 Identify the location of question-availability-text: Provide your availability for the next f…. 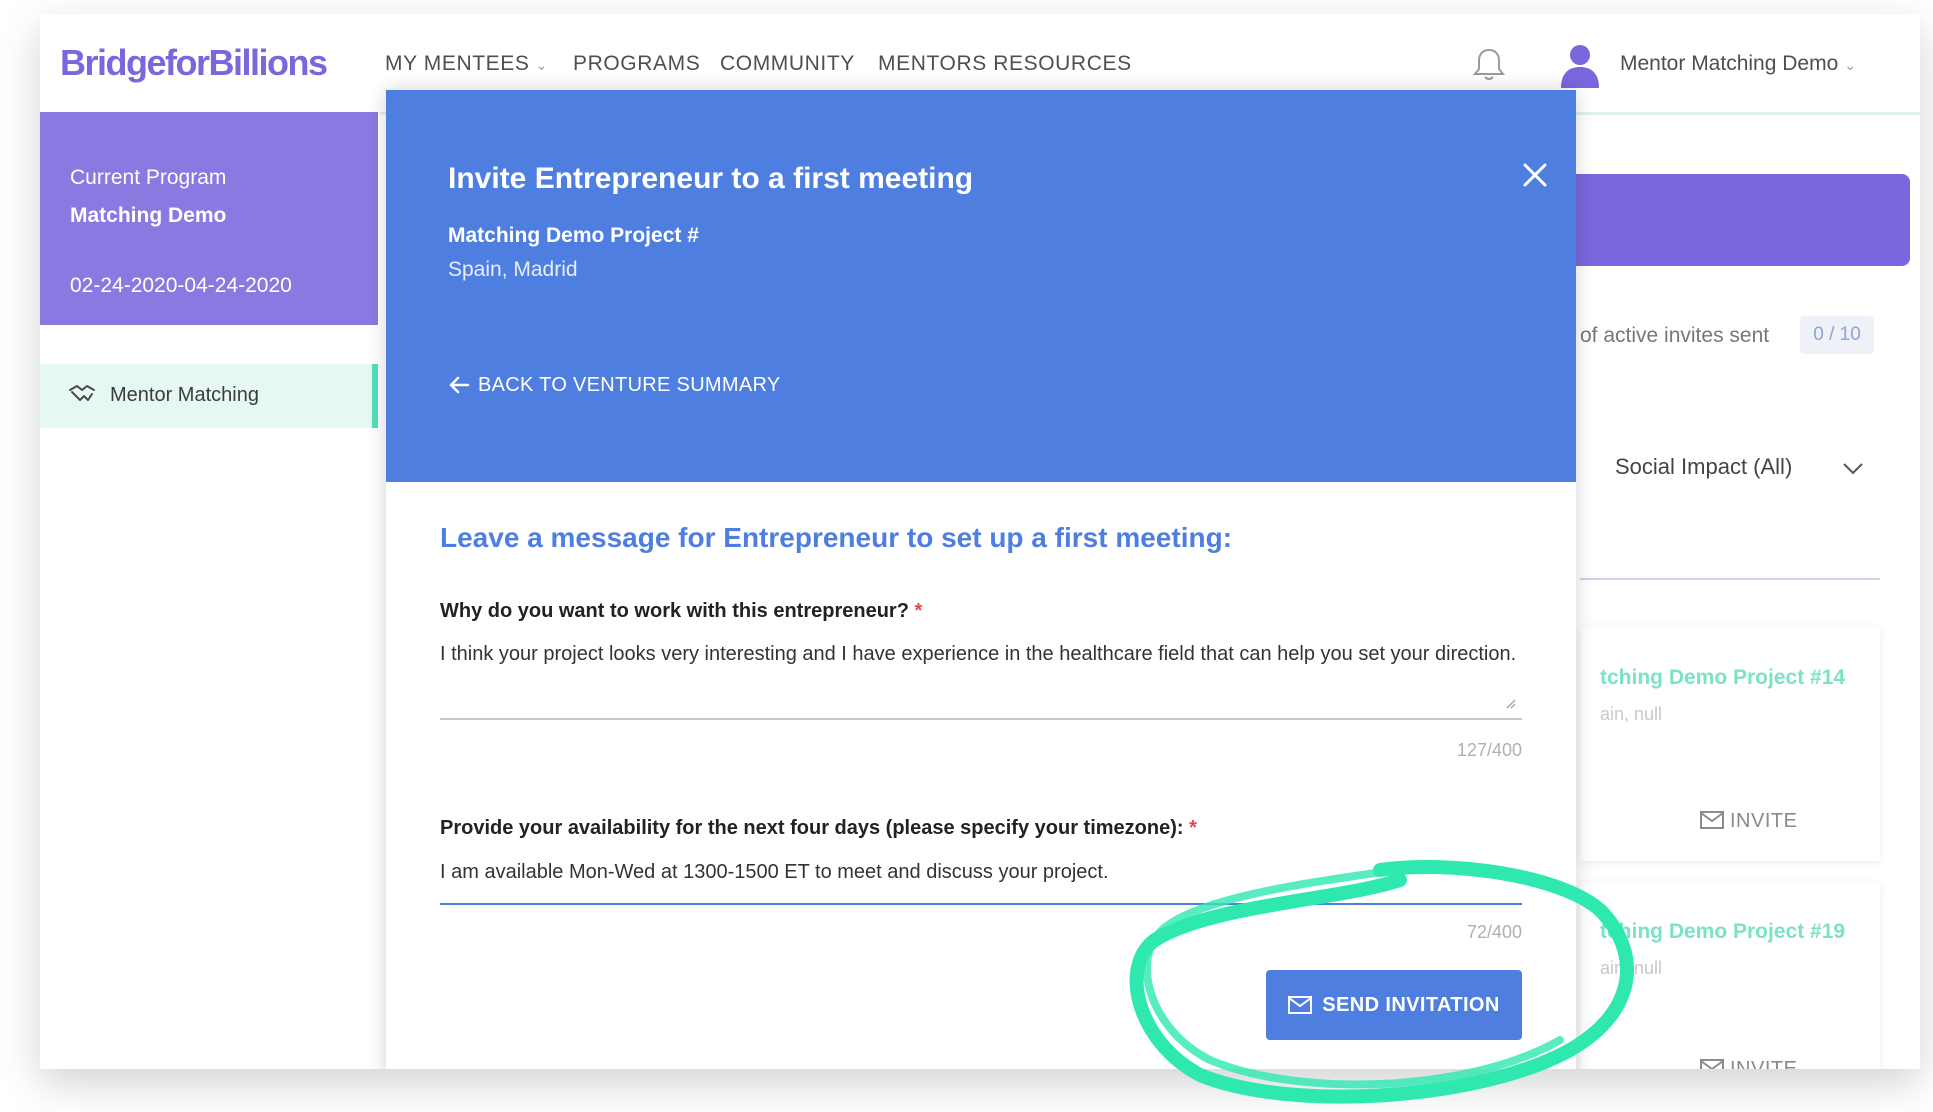
(812, 828).